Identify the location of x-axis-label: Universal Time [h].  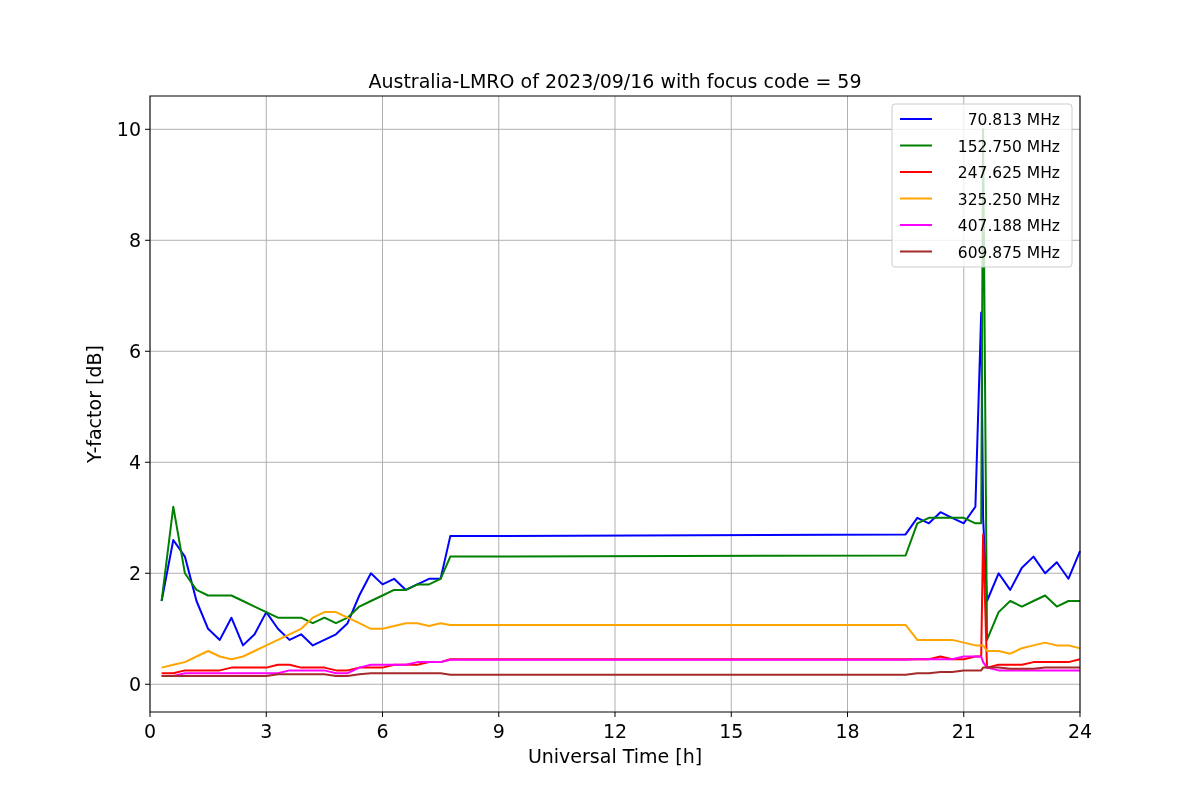
(615, 756).